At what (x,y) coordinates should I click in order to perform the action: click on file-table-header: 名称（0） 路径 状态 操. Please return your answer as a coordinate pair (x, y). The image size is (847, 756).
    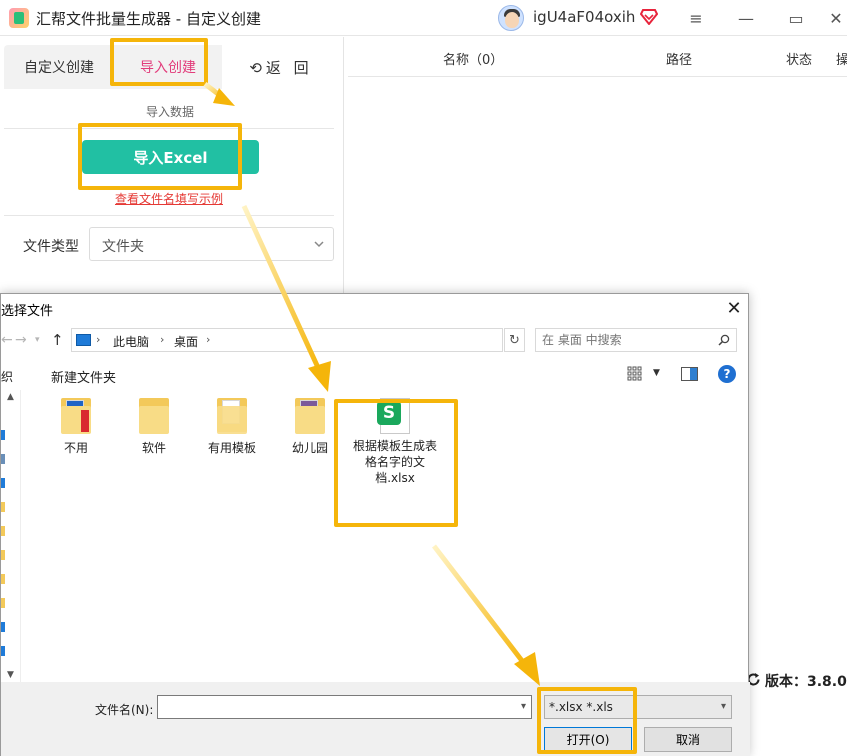
    Looking at the image, I should click on (597, 57).